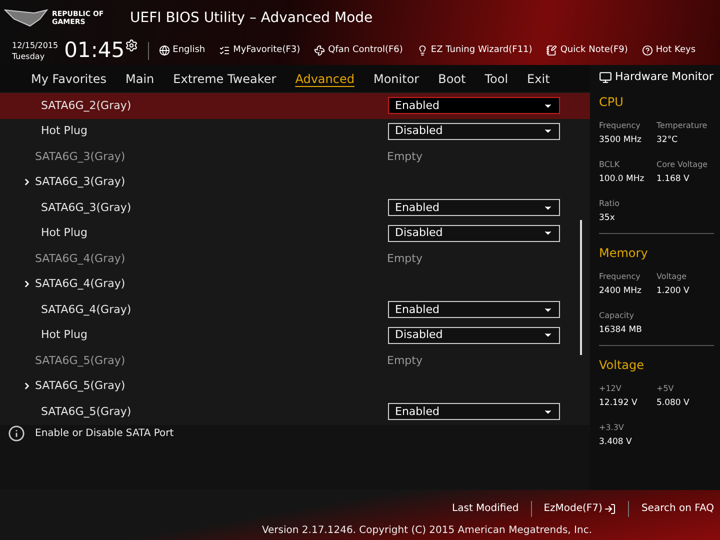  I want to click on stat-label: Temperature, so click(682, 126).